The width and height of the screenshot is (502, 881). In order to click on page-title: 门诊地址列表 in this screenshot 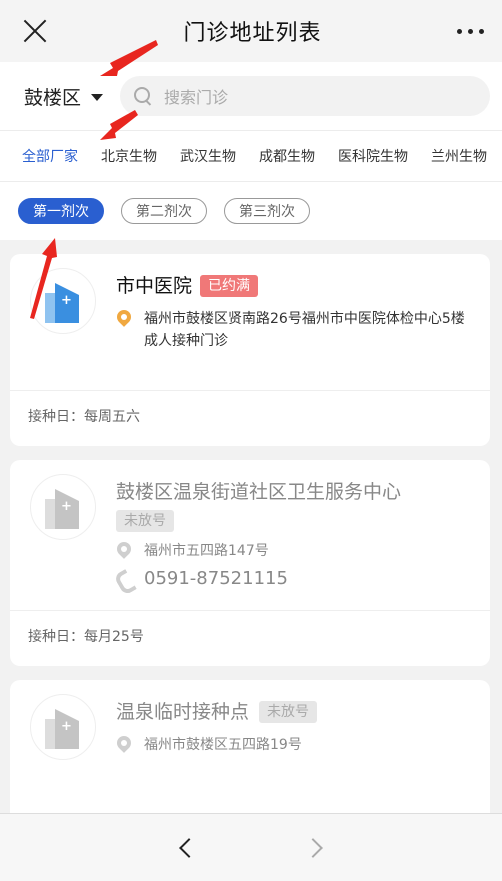, I will do `click(252, 33)`.